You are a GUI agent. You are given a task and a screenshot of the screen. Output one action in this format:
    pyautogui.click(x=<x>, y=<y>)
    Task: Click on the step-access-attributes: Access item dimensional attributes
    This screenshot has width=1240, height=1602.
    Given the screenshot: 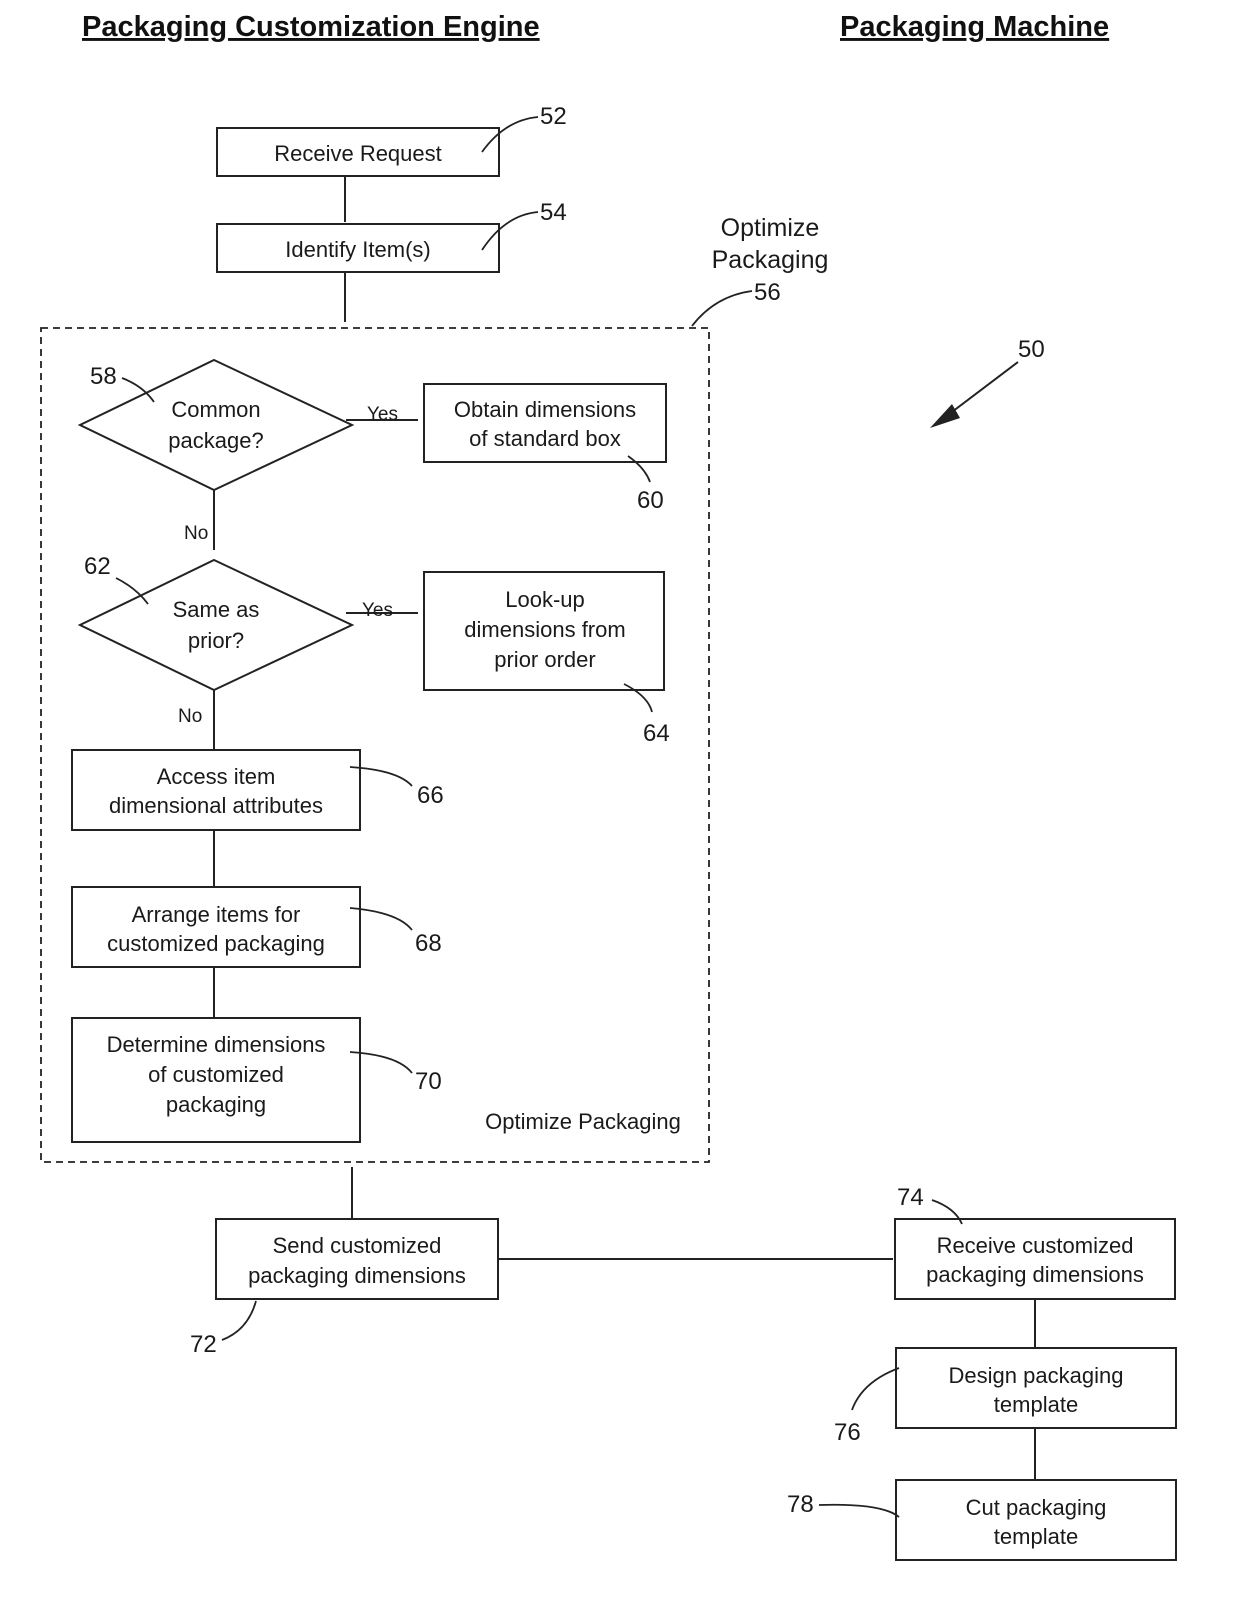 What is the action you would take?
    pyautogui.click(x=216, y=790)
    